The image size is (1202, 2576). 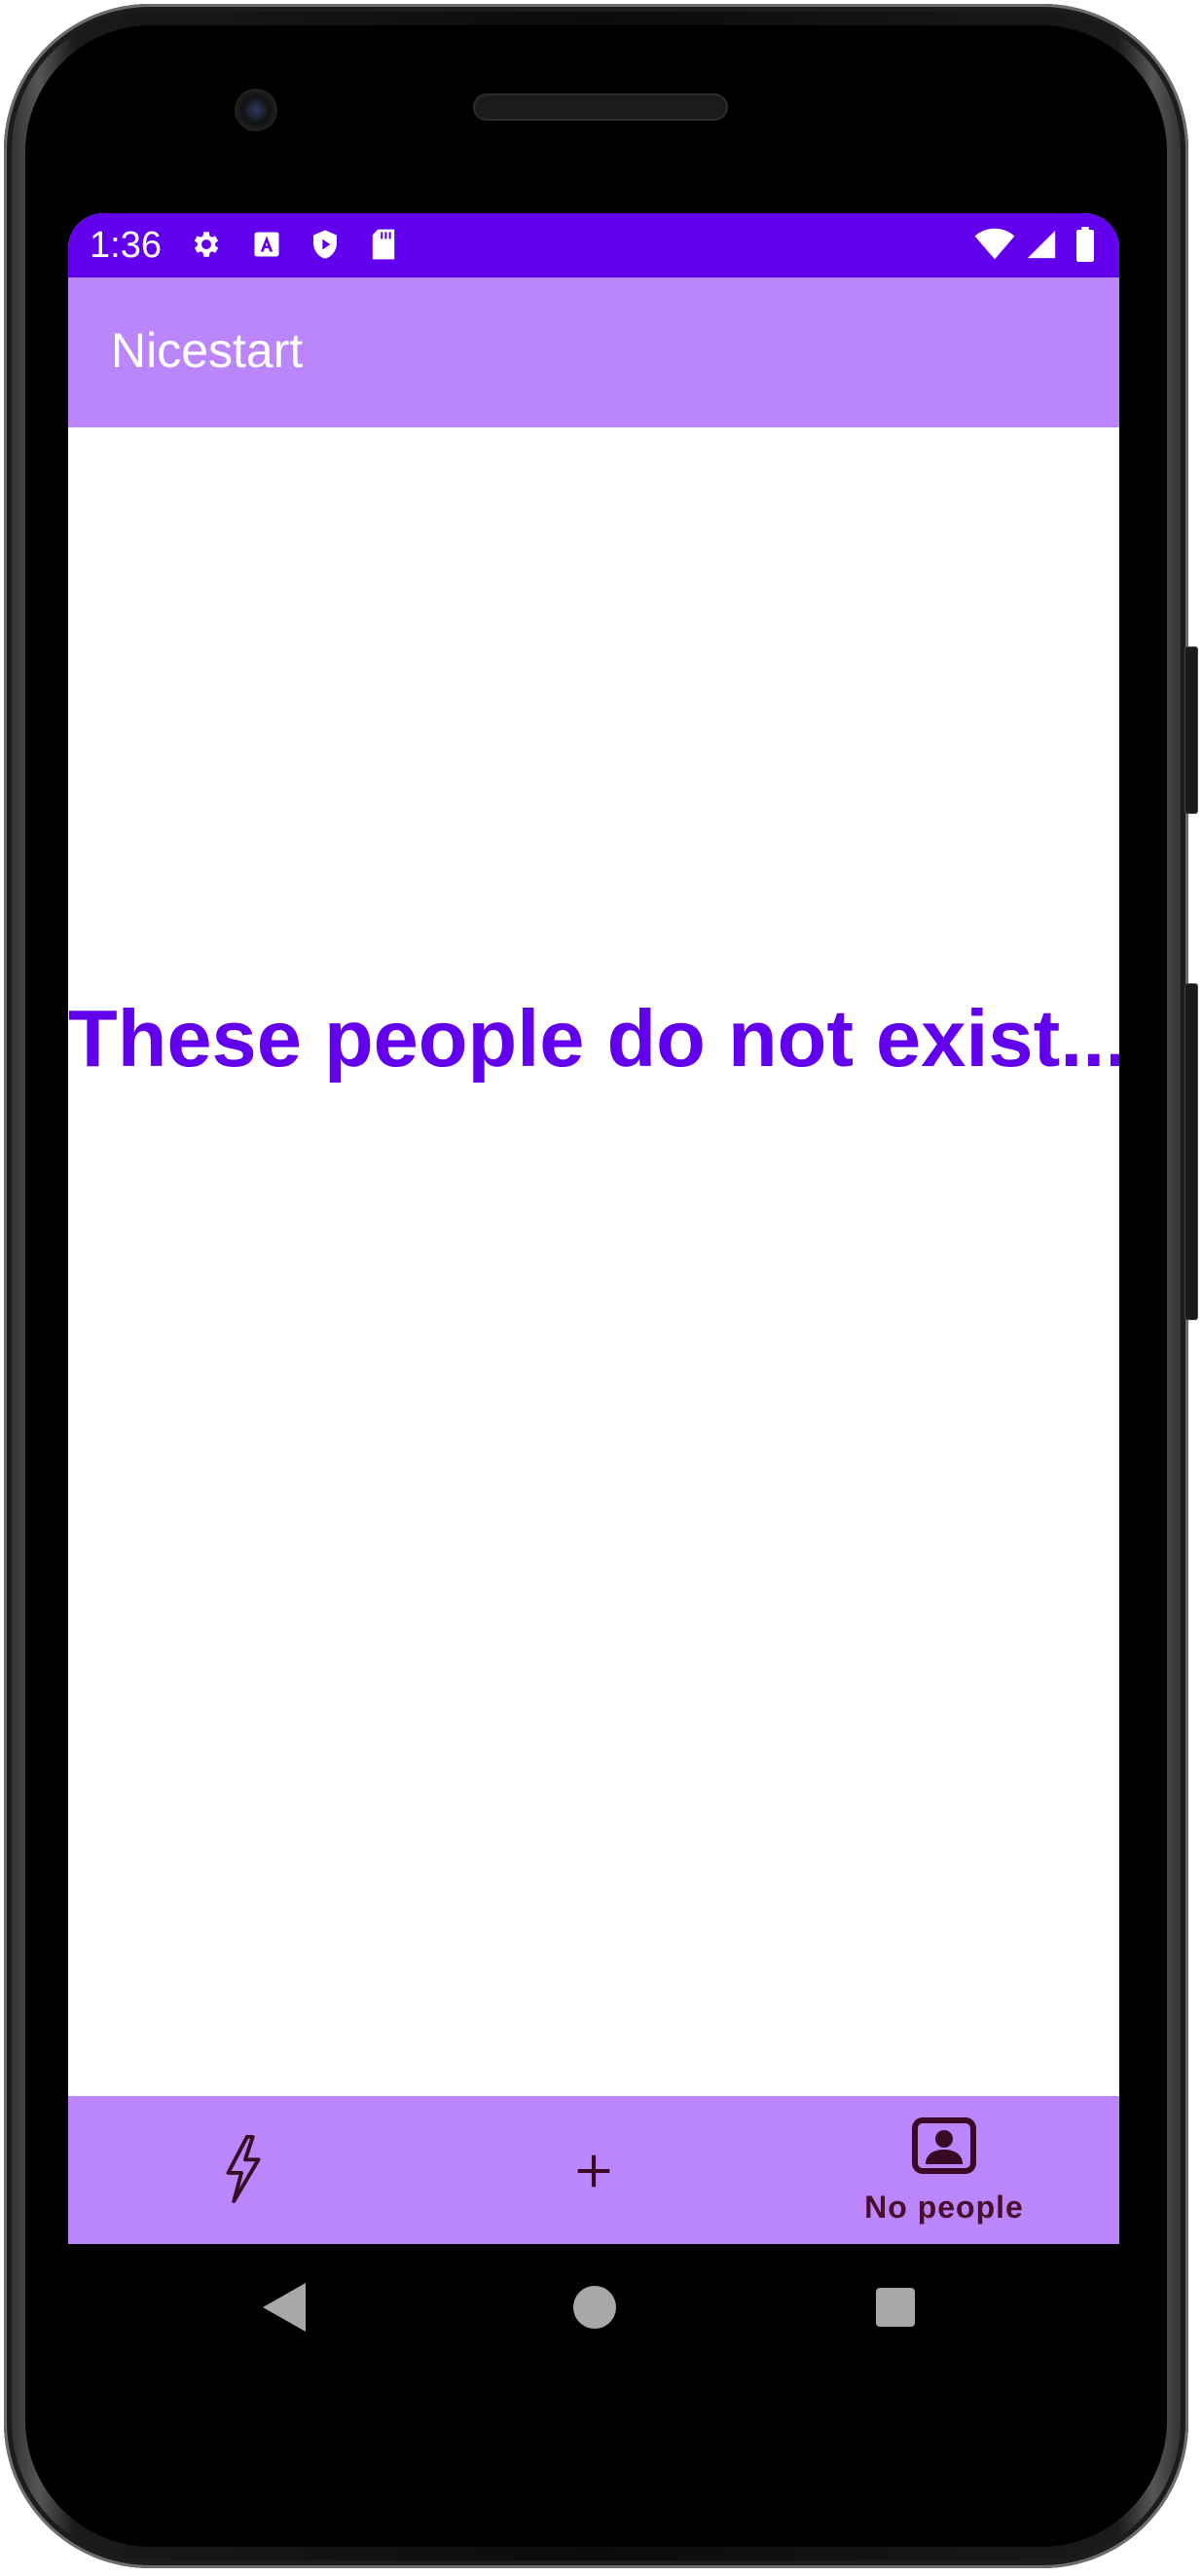 What do you see at coordinates (284, 2310) in the screenshot?
I see `back-icon` at bounding box center [284, 2310].